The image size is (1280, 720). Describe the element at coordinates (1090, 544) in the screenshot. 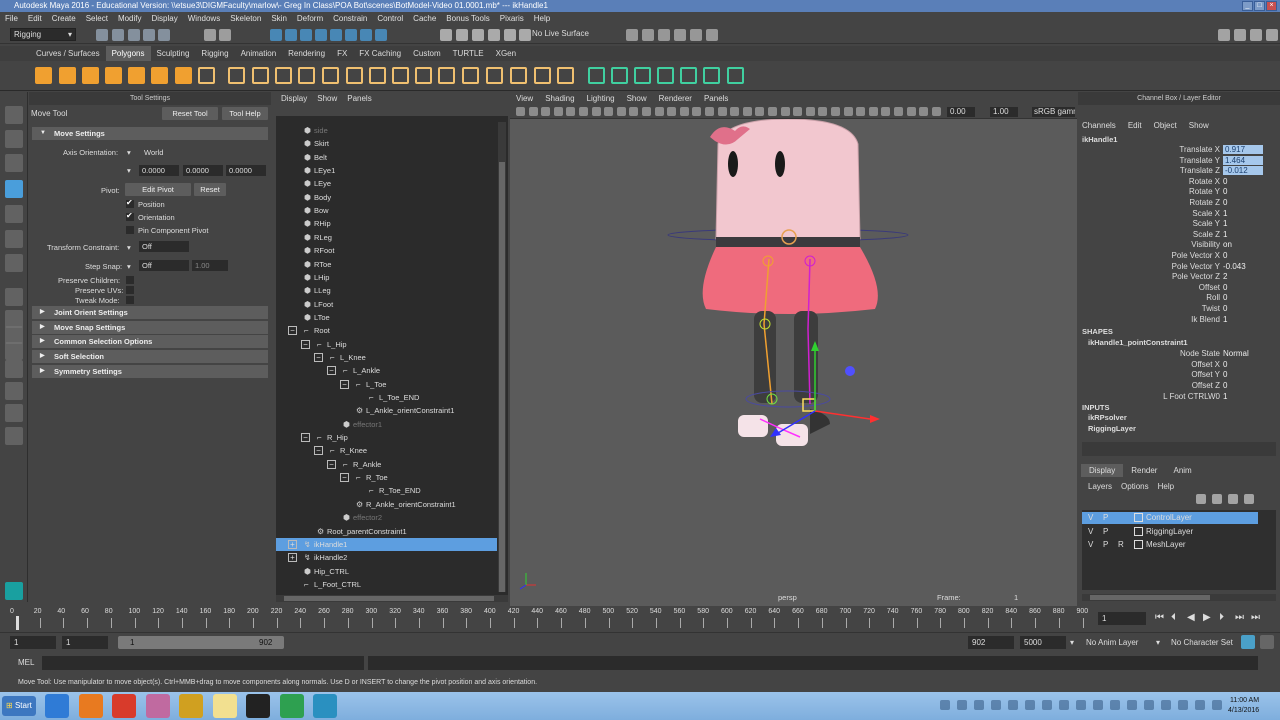

I see `layer-v-toggle: V` at that location.